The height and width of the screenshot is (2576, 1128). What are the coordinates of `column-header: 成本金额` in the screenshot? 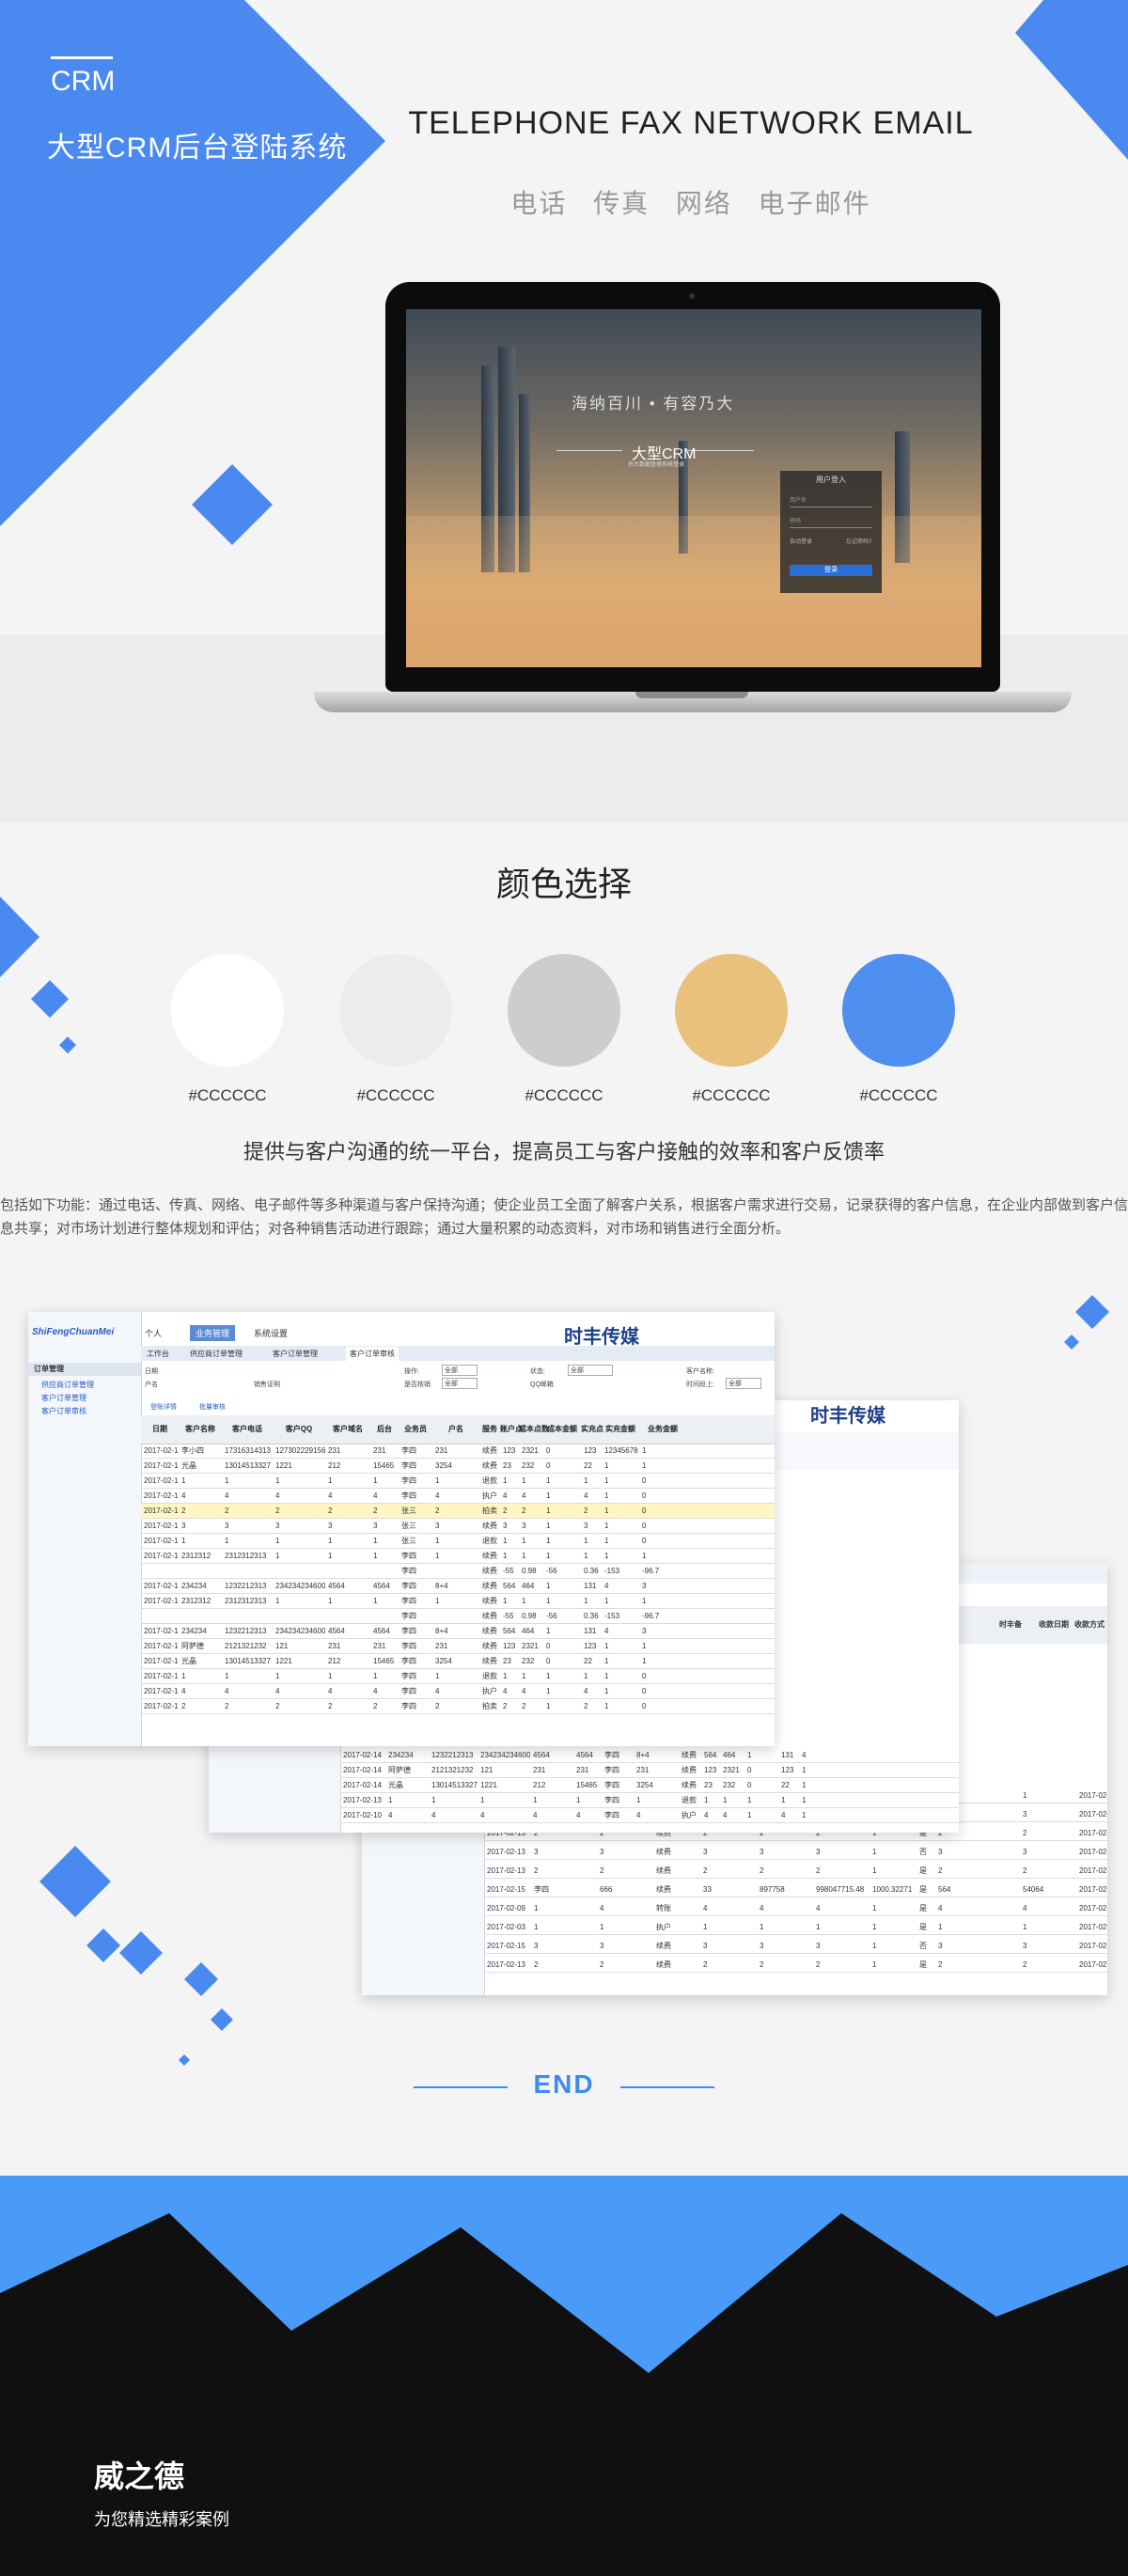 It's located at (562, 1429).